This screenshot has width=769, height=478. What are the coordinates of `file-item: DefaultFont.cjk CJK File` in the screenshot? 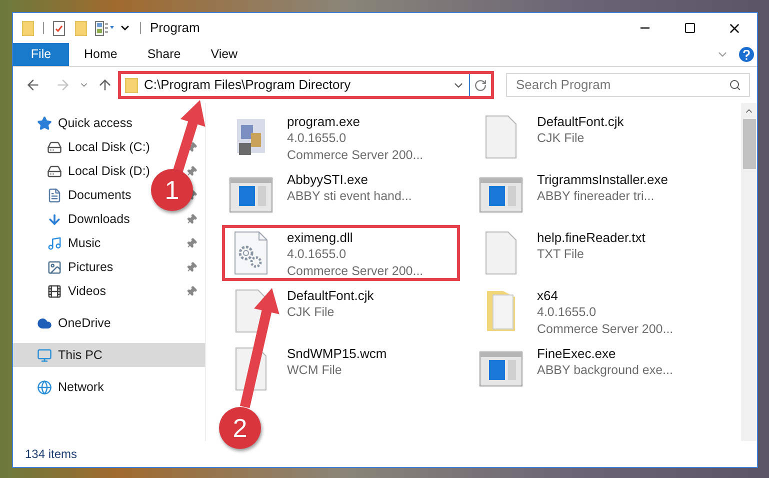 It's located at (591, 137).